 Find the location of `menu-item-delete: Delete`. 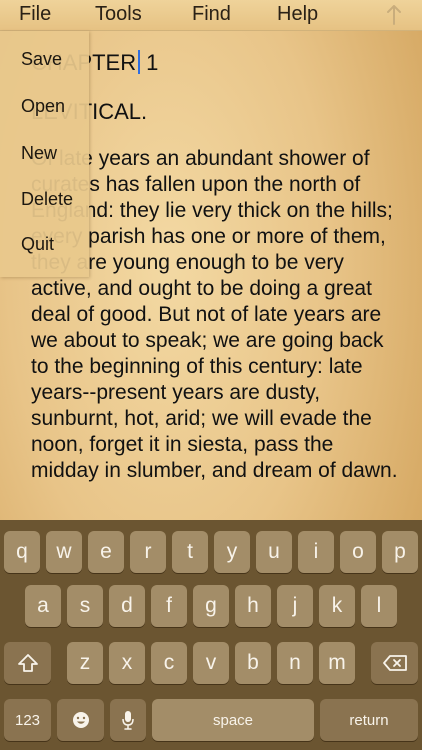

menu-item-delete: Delete is located at coordinates (47, 199).